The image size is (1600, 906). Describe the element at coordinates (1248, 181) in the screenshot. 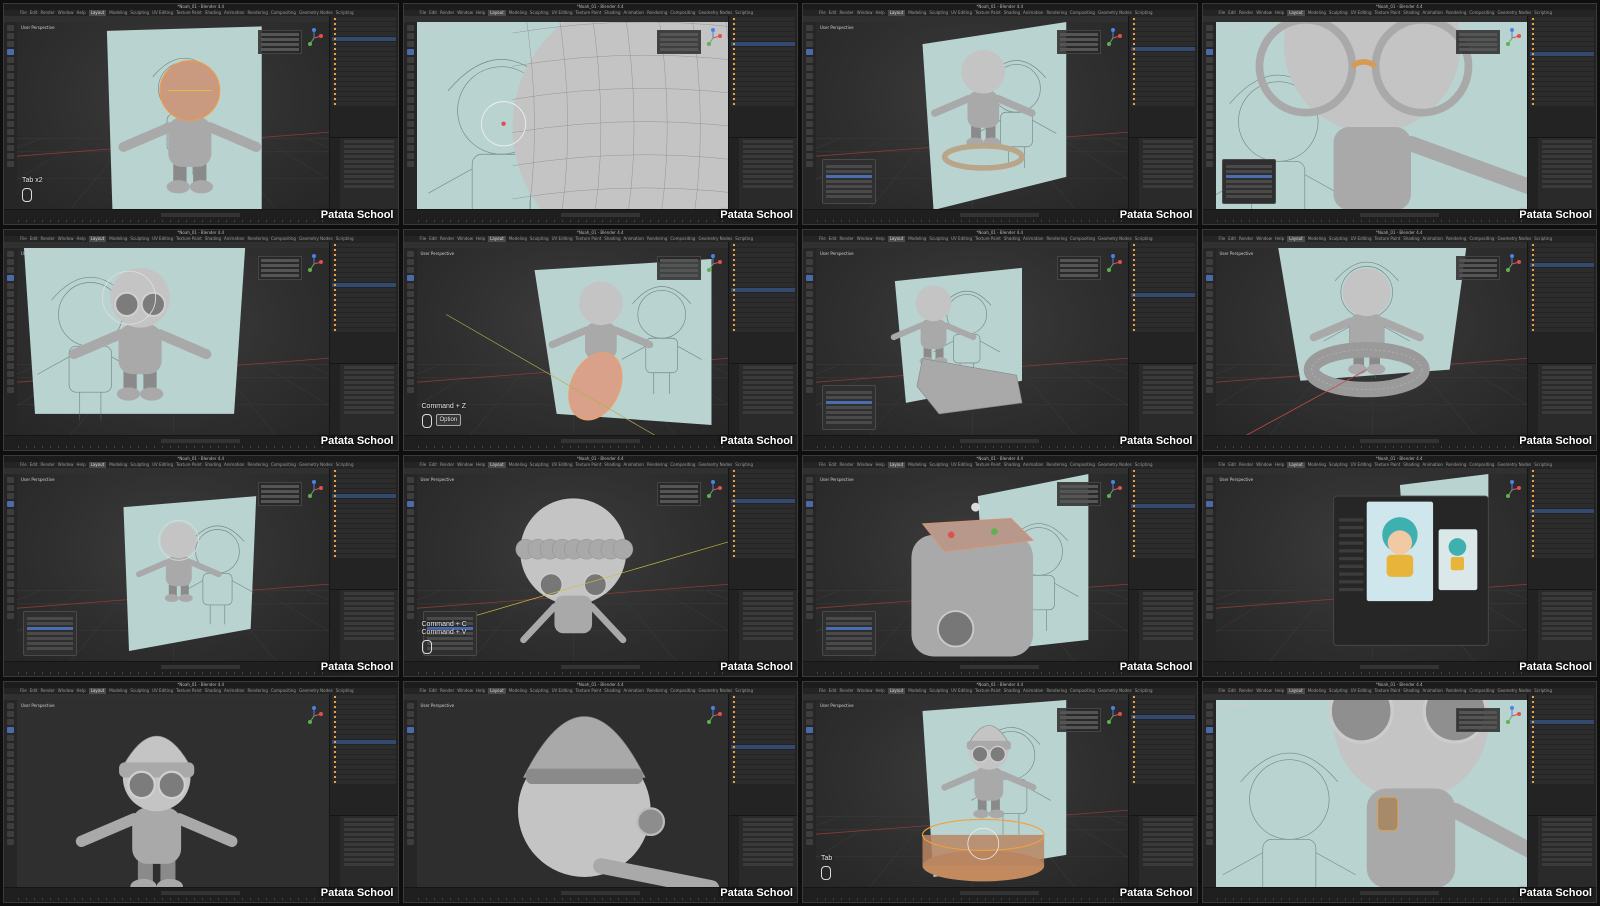

I see `adjust-last-operation-panel` at that location.